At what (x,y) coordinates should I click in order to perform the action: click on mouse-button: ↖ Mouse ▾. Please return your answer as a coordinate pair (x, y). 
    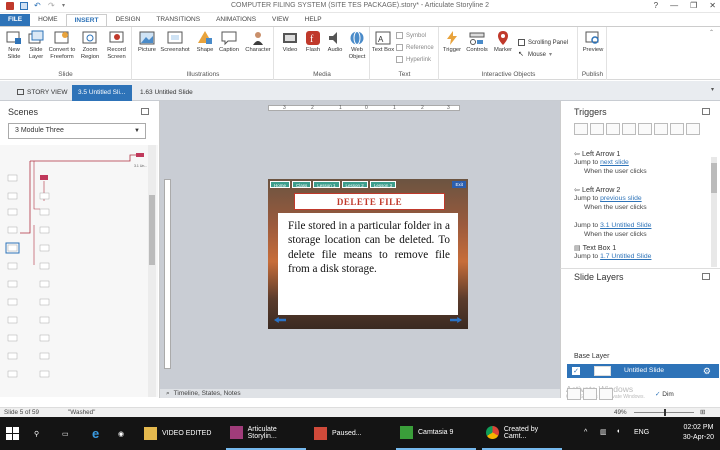
    Looking at the image, I should click on (535, 54).